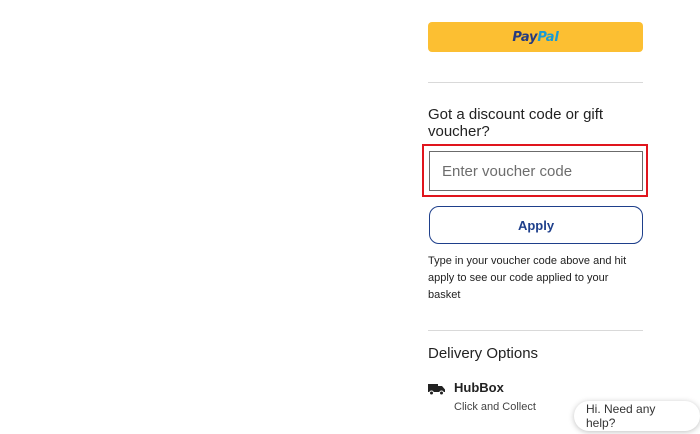  Describe the element at coordinates (536, 171) in the screenshot. I see `voucher-code-input` at that location.